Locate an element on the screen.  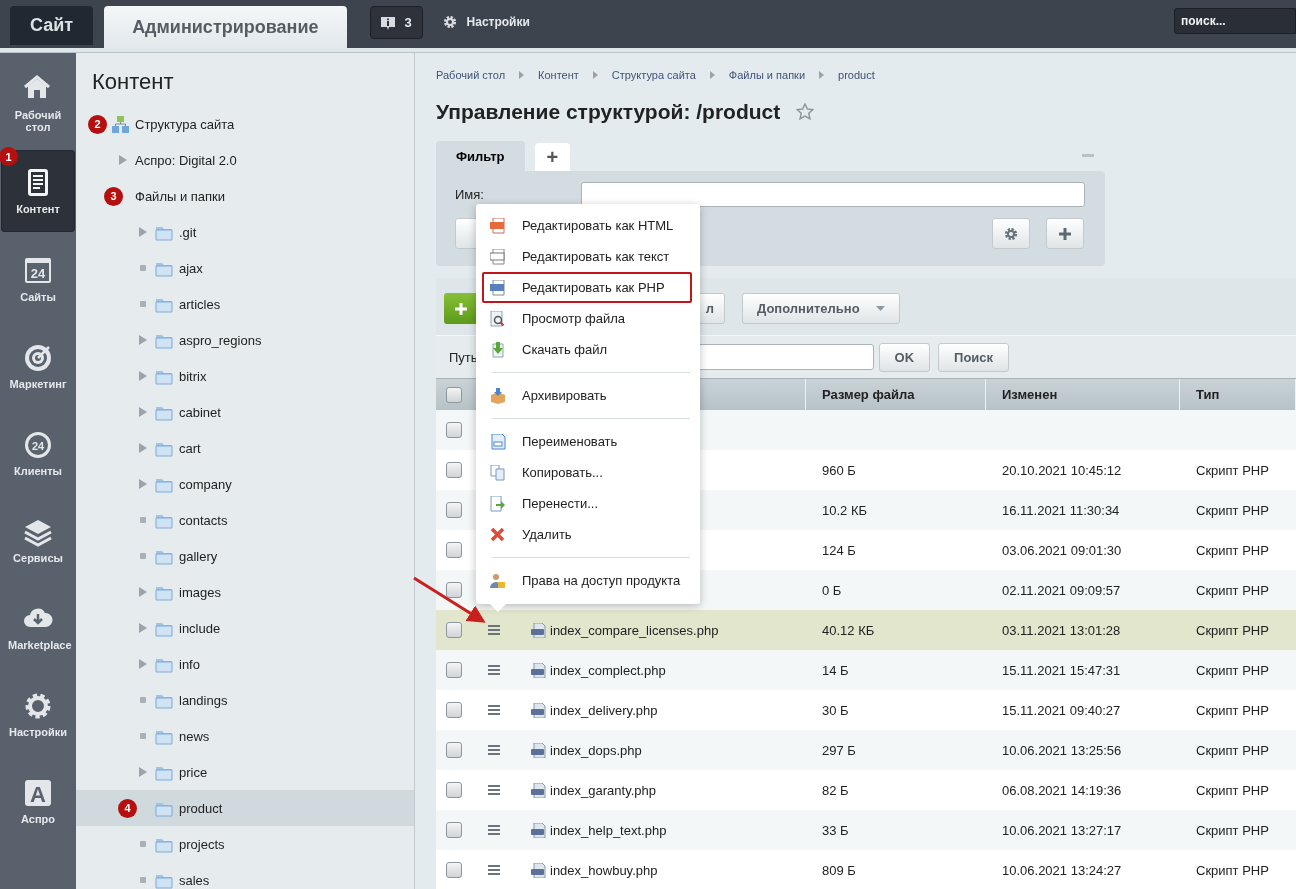
rail-item: 24 Сайты is located at coordinates (38, 279).